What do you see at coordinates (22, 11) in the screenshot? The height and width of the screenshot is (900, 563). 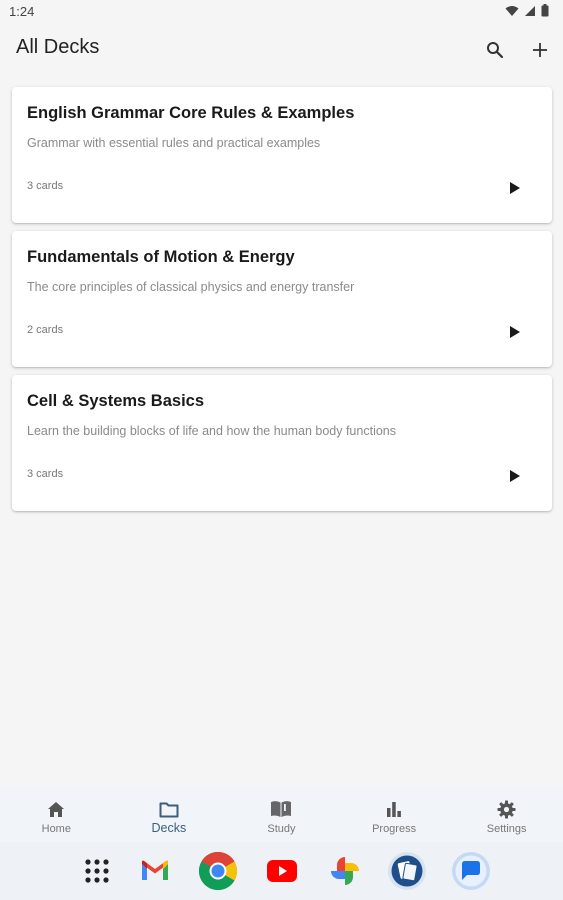 I see `status-time: 1:24` at bounding box center [22, 11].